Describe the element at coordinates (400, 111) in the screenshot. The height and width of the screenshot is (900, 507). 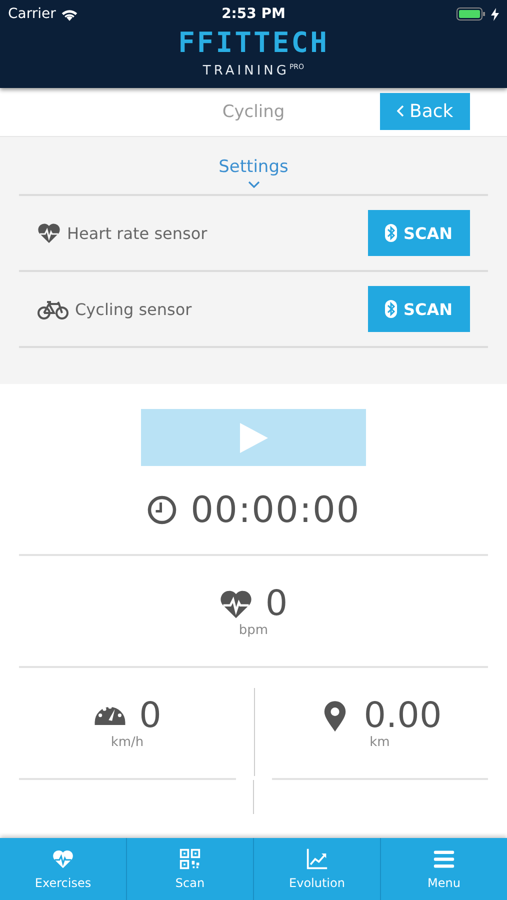
I see `chevron-left-icon` at that location.